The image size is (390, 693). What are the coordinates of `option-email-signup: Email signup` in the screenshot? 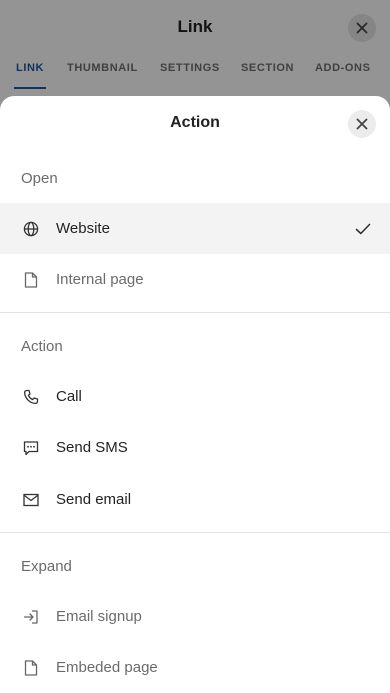 It's located at (195, 616).